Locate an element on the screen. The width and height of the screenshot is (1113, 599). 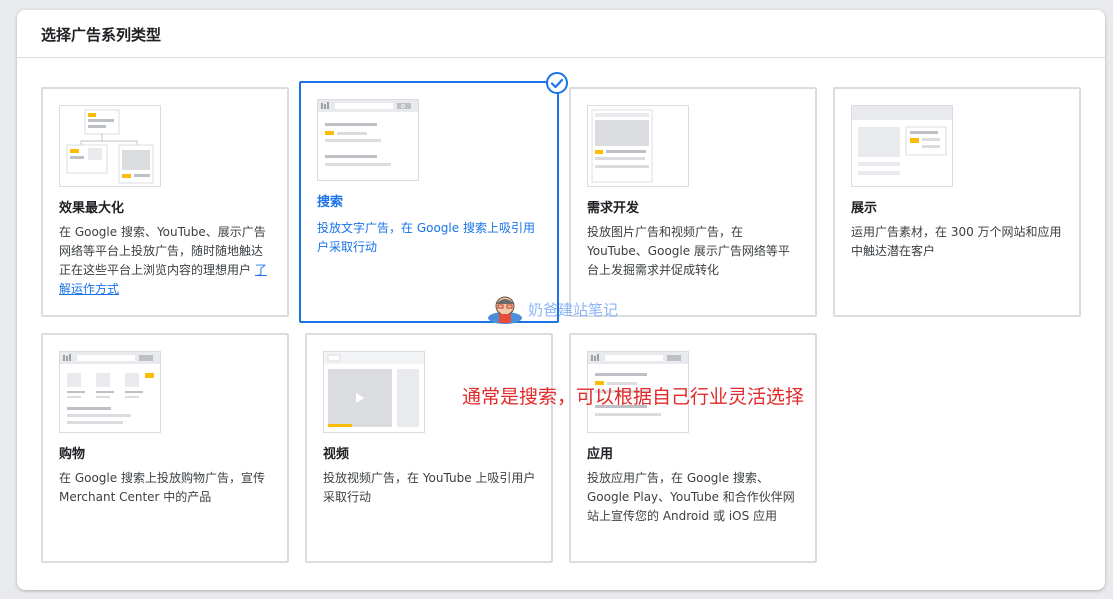
card-display: 展示 运用广告素材，在 300 万个网站和应用中触达潜在客户 is located at coordinates (957, 202).